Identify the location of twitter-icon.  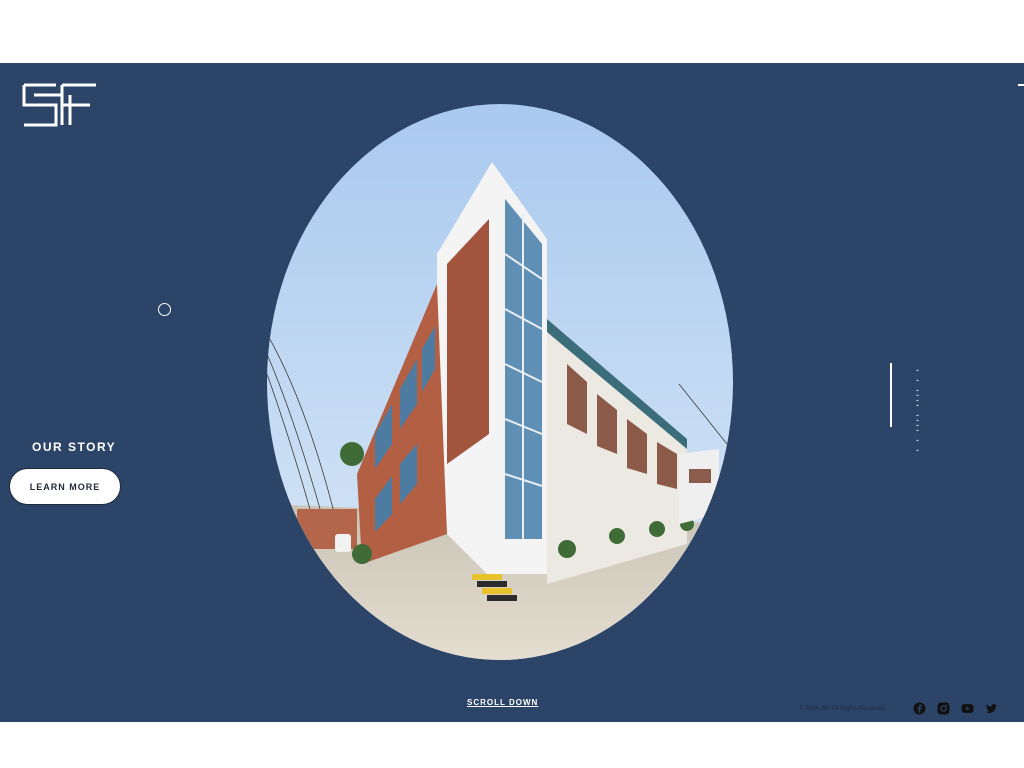
(991, 708).